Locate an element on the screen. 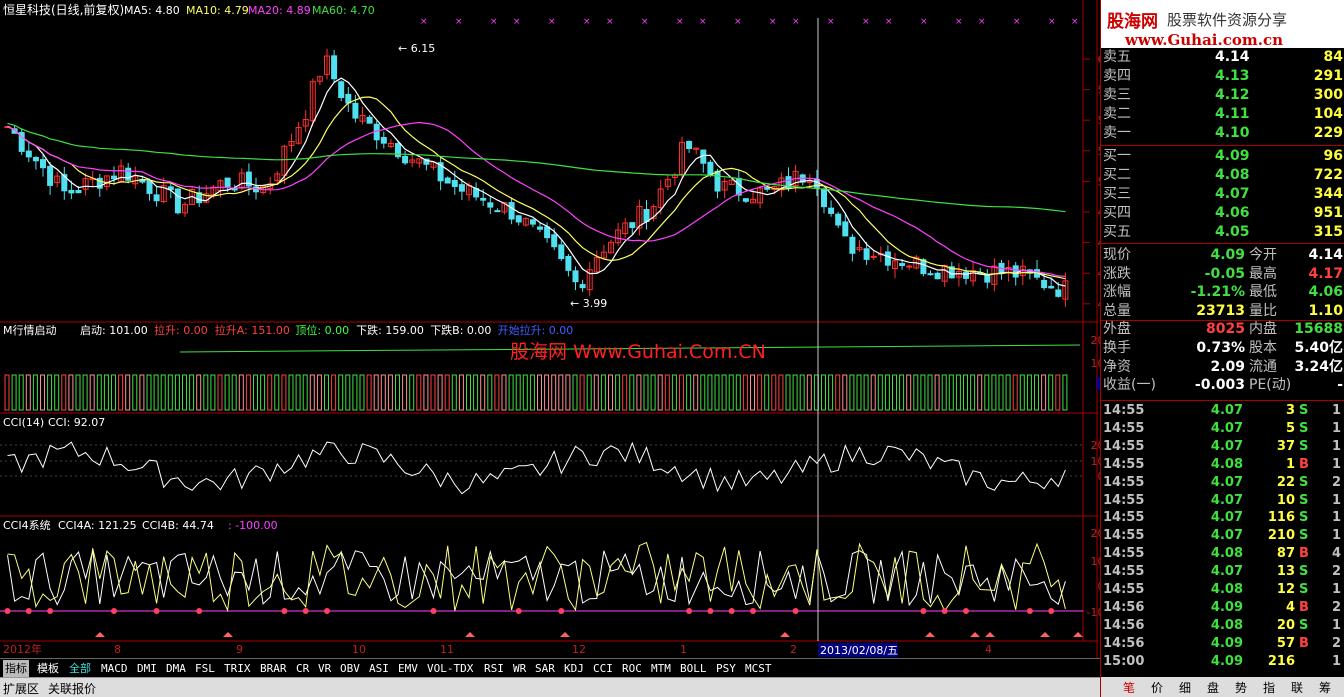 The image size is (1344, 697). indicator-tab: 指标 is located at coordinates (16, 668).